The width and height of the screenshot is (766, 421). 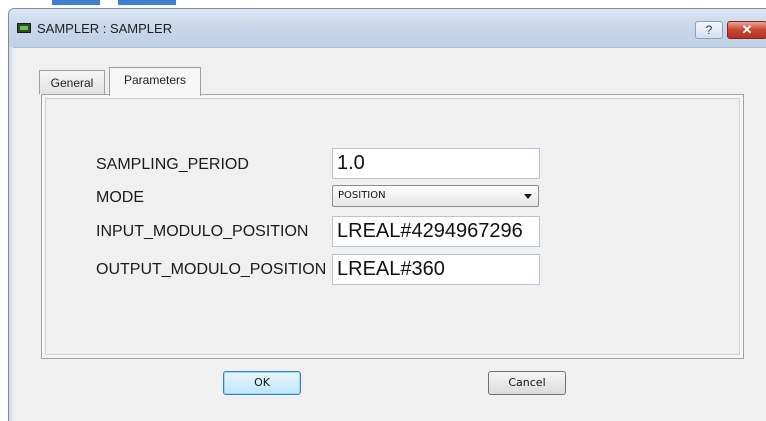 I want to click on sampling-period-input: 1.0, so click(x=436, y=163).